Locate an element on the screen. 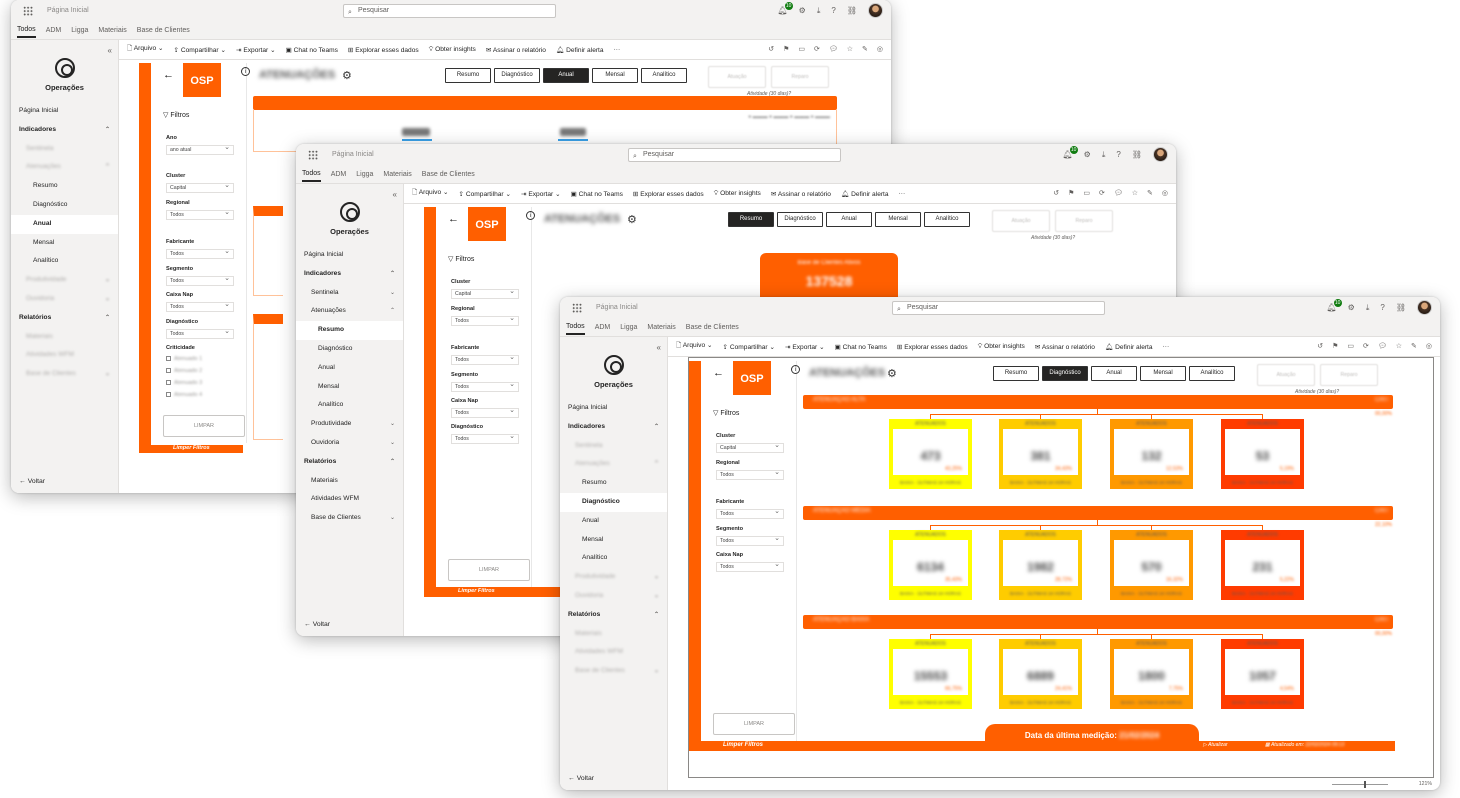  sidebar-item-diagnostico: Diagnóstico is located at coordinates (613, 502).